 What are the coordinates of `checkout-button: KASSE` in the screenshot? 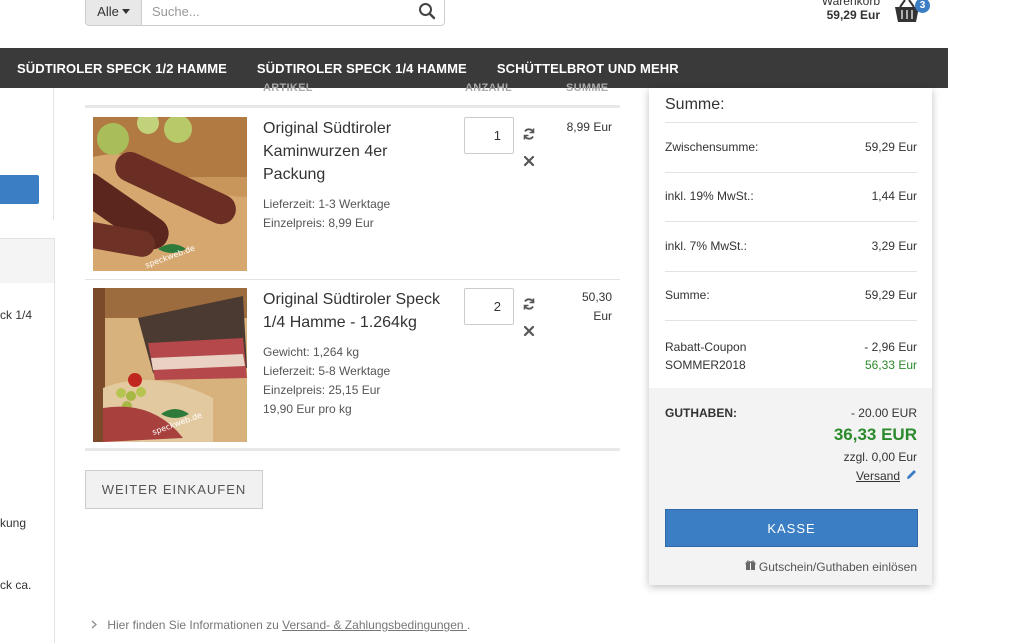 It's located at (791, 528).